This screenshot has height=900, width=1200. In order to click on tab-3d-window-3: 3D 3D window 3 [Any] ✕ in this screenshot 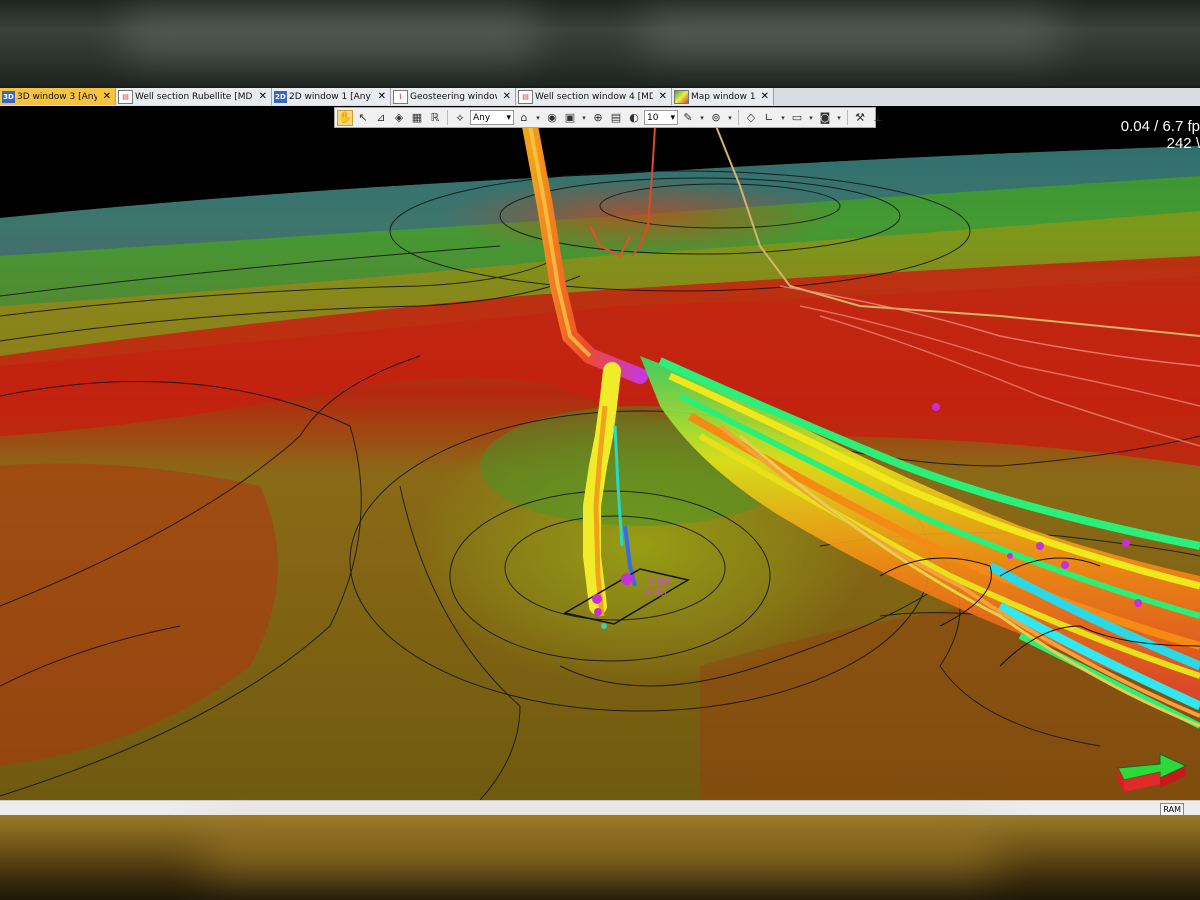, I will do `click(58, 96)`.